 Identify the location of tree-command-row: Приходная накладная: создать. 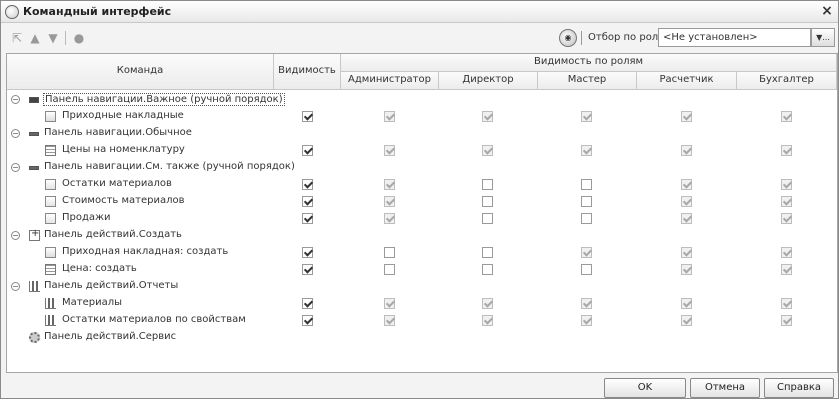
(422, 252).